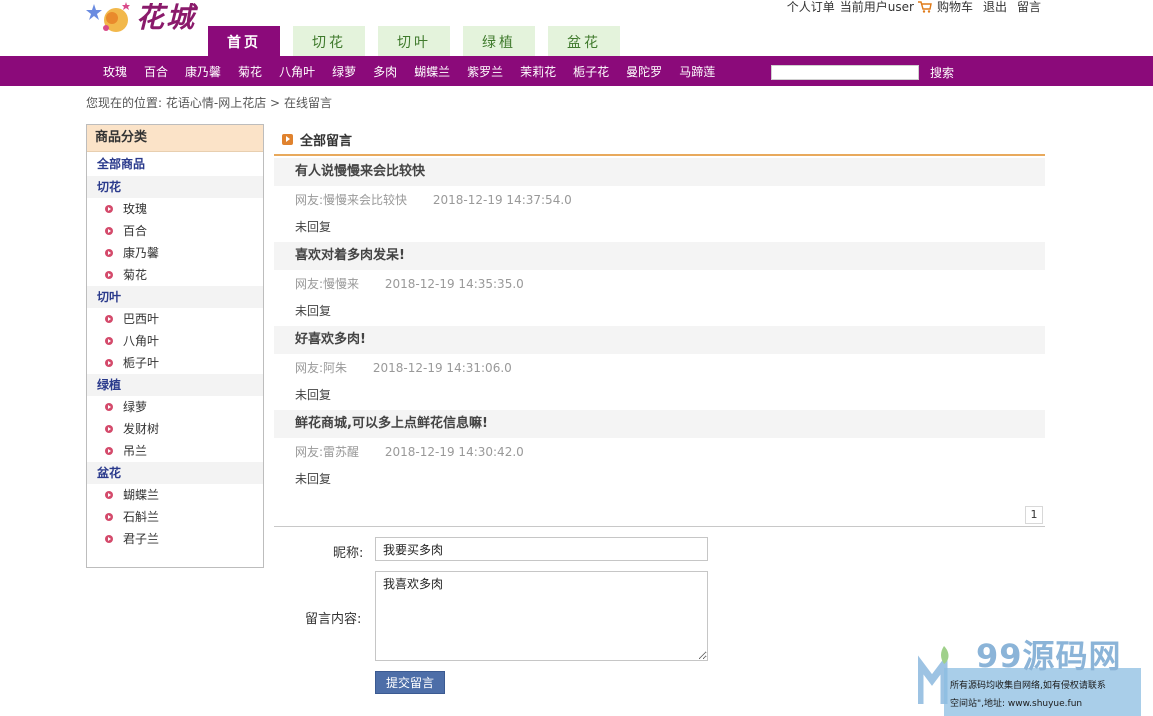 The image size is (1153, 716). Describe the element at coordinates (175, 231) in the screenshot. I see `sidebar-item: 百合` at that location.